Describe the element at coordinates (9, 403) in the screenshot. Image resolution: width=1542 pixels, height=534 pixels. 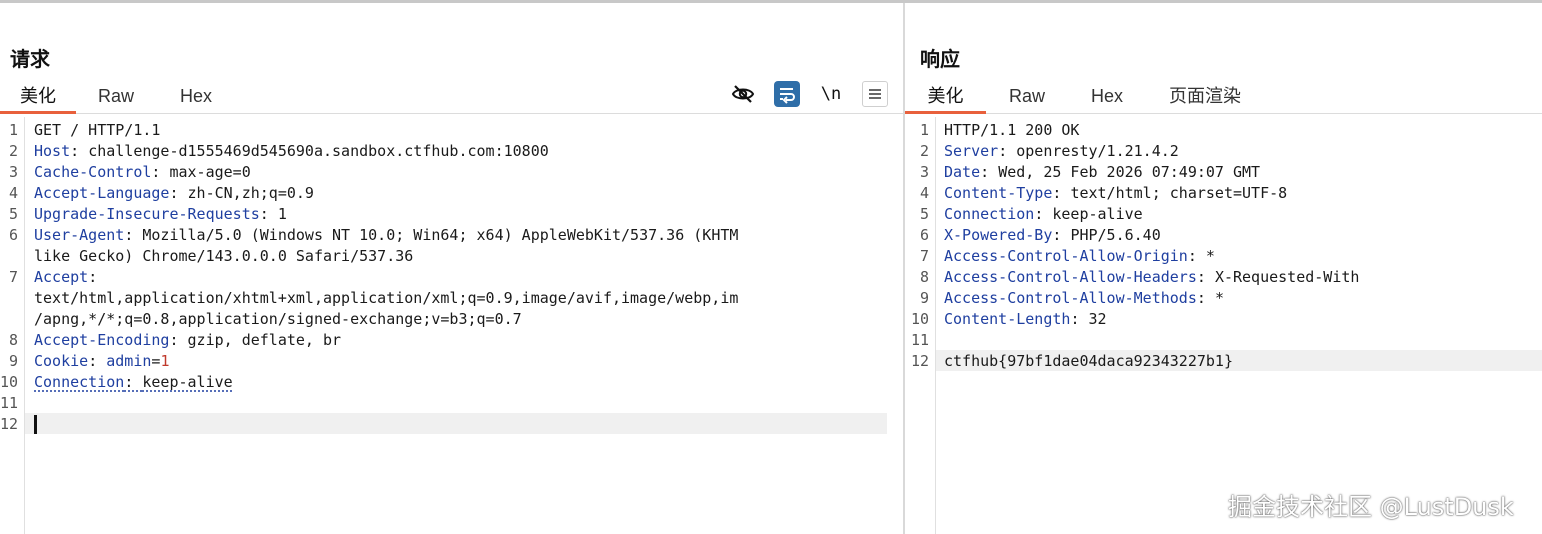
I see `line-number: 11` at that location.